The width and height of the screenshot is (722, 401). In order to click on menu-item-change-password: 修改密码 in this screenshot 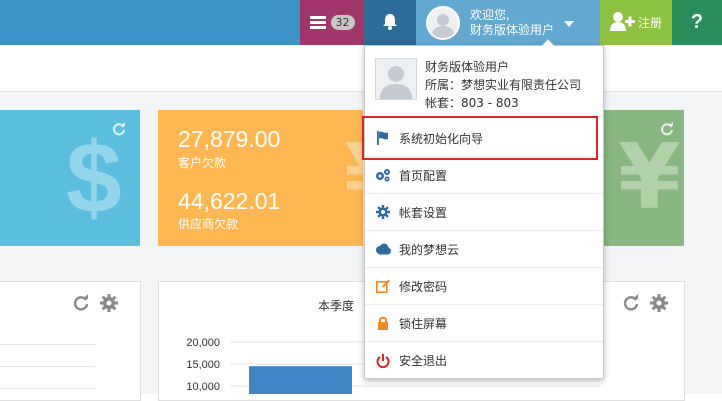, I will do `click(484, 286)`.